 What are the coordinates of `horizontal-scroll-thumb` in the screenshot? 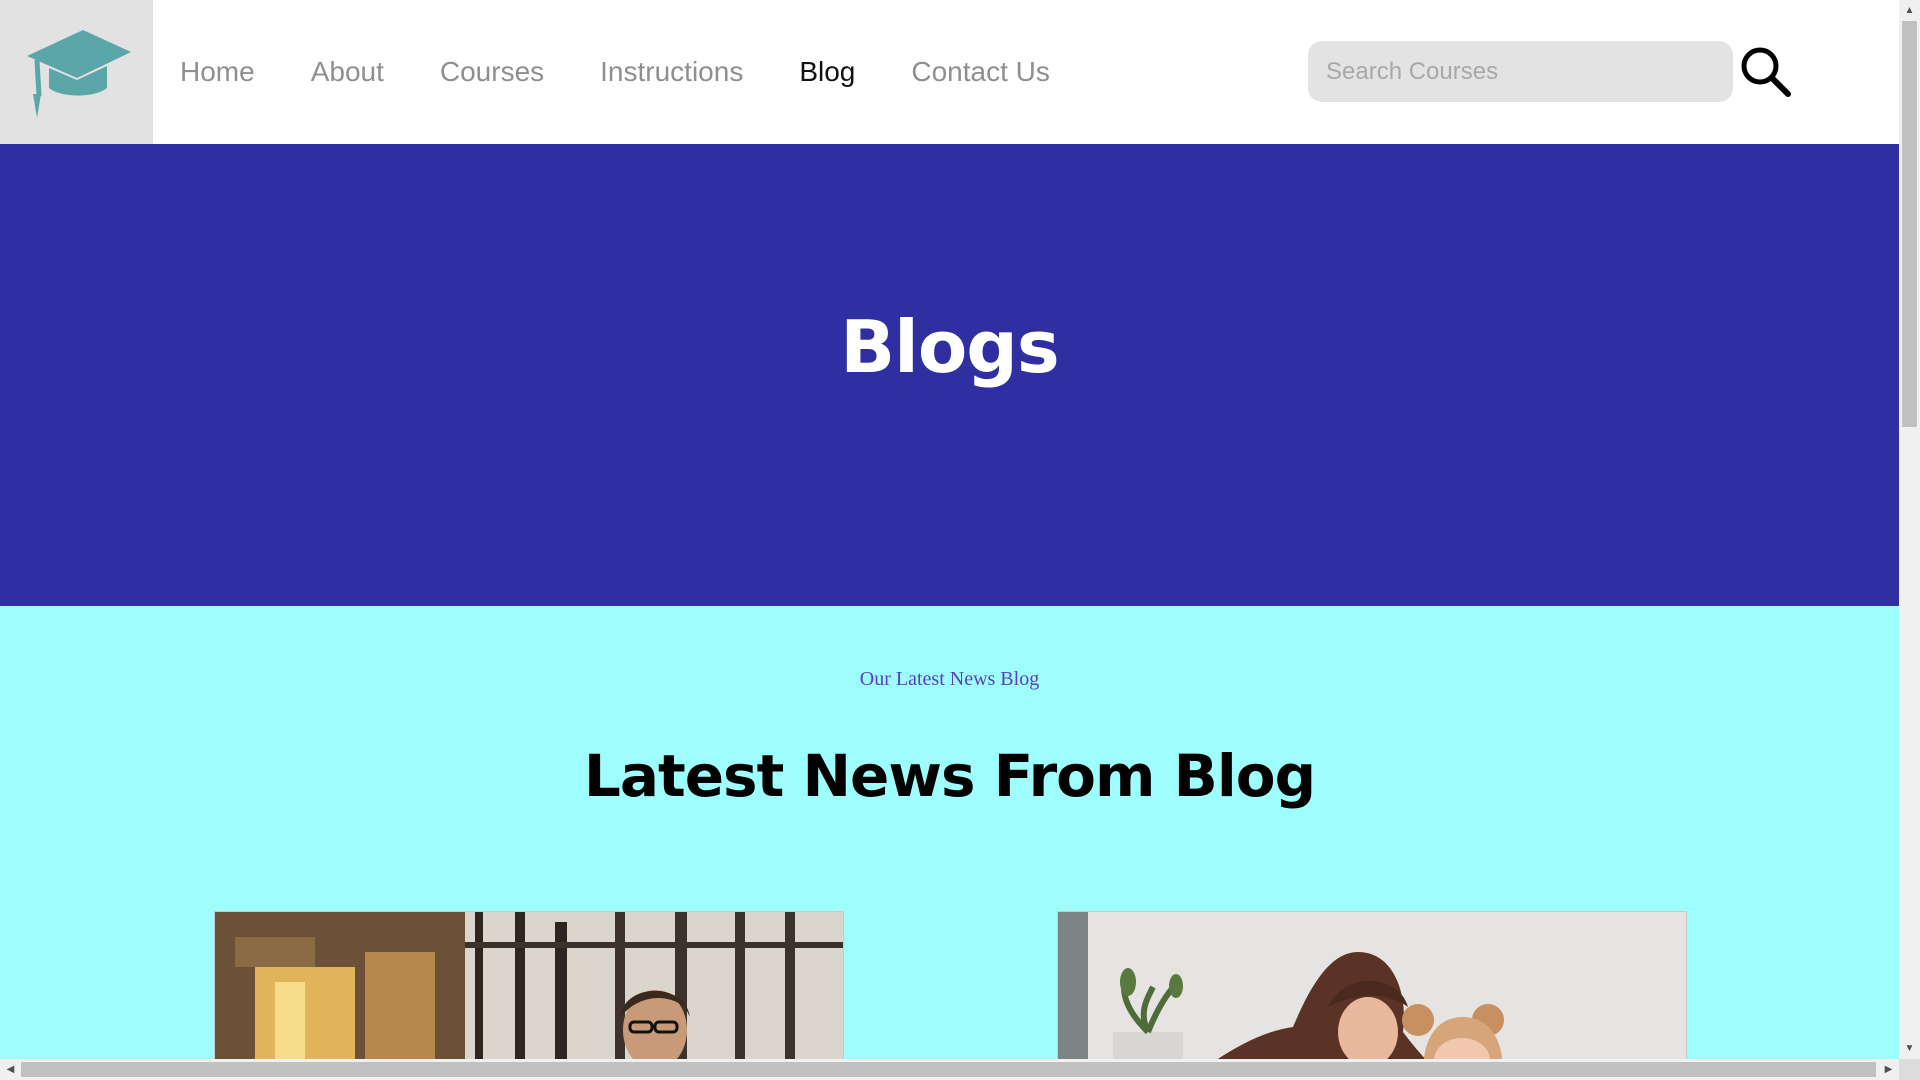 It's located at (948, 1069).